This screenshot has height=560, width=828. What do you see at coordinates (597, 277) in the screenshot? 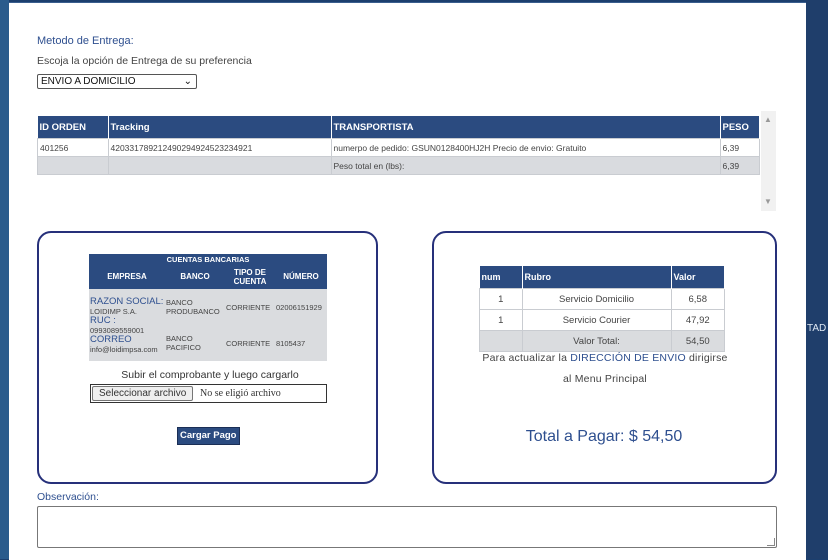
I see `col-rubro: Rubro` at bounding box center [597, 277].